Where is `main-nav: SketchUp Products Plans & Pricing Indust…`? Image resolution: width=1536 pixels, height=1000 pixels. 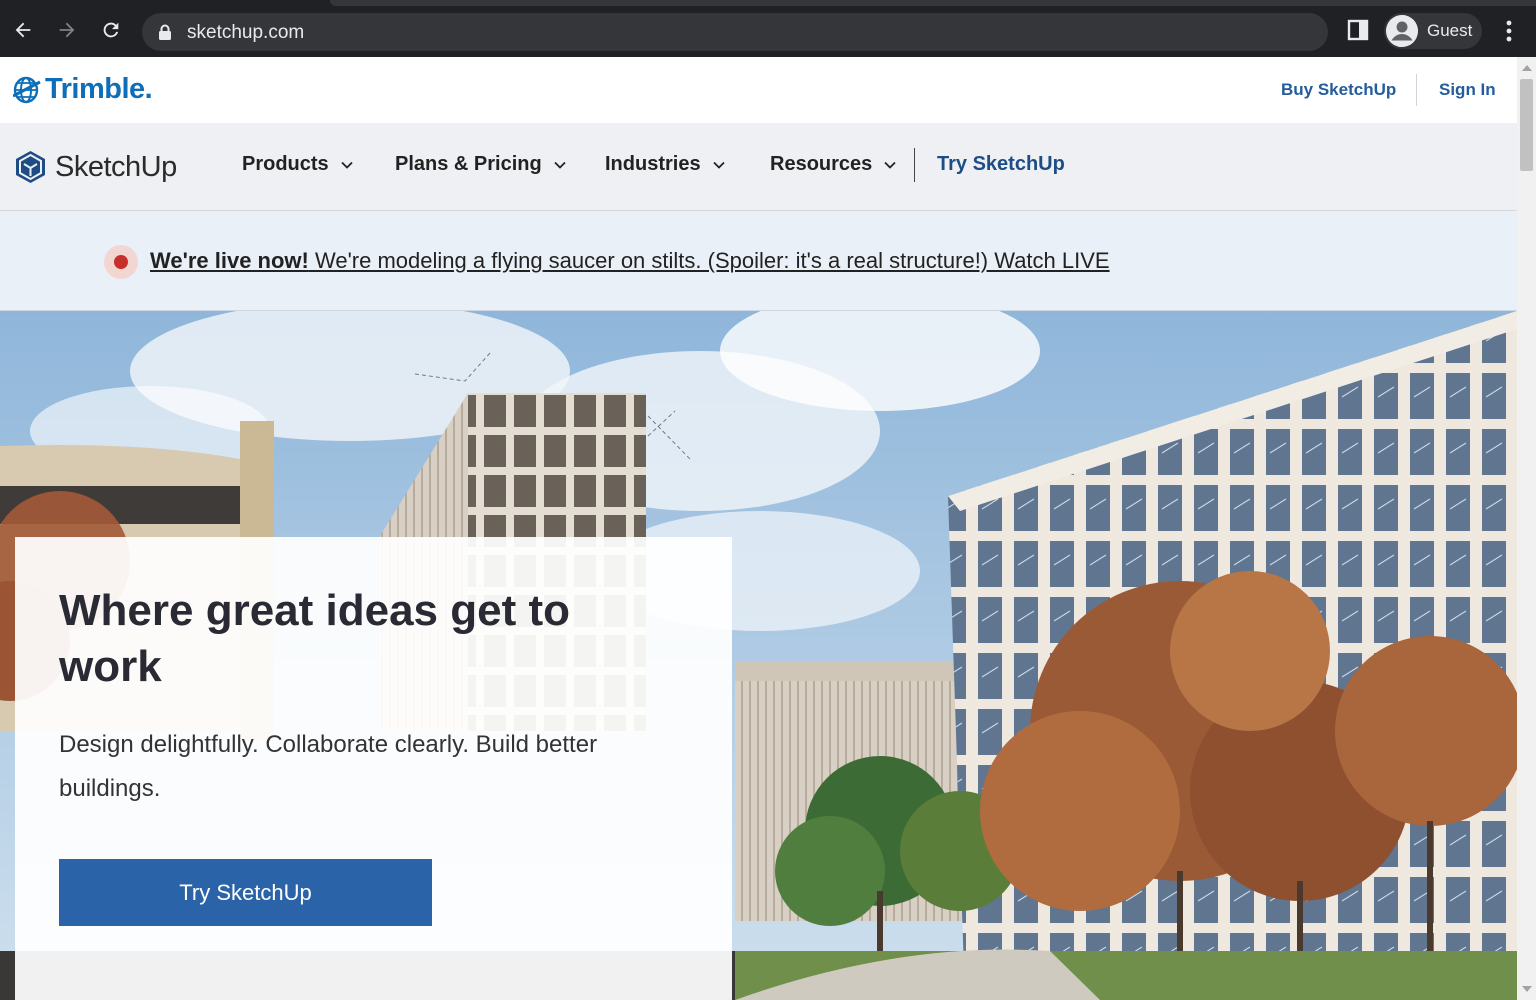 main-nav: SketchUp Products Plans & Pricing Indust… is located at coordinates (758, 167).